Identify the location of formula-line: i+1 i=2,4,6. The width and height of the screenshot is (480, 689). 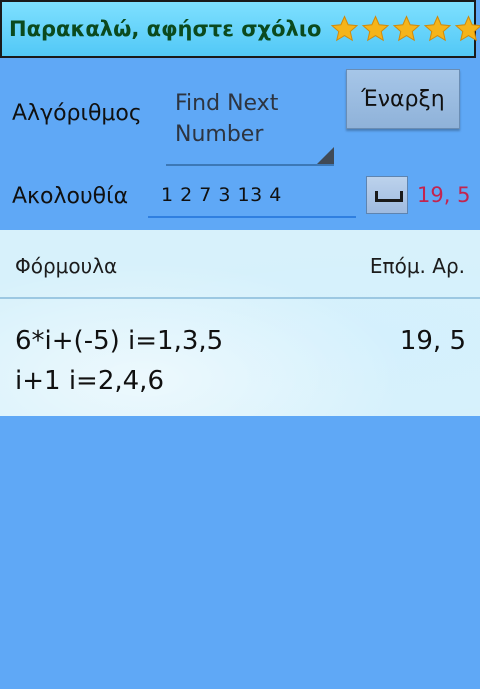
(89, 381).